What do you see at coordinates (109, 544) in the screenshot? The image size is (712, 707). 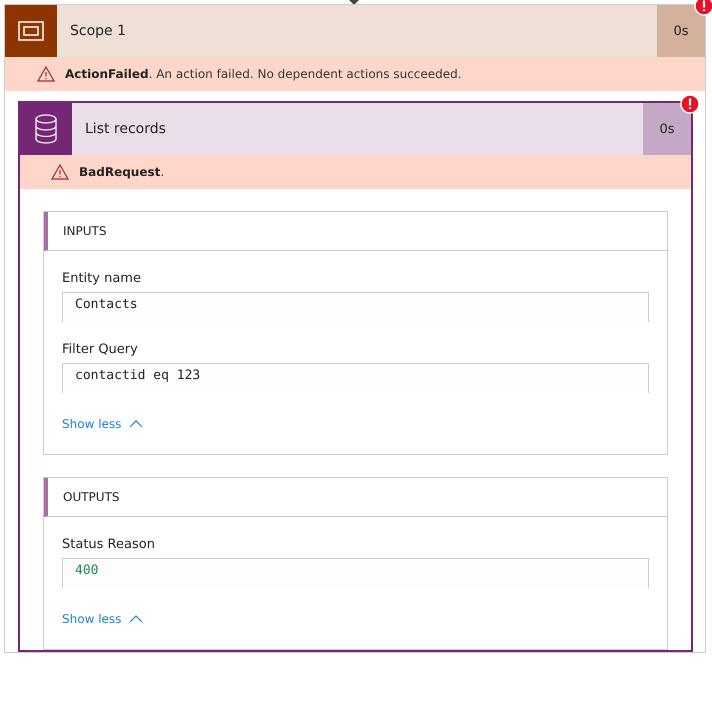 I see `field-label: Status Reason` at bounding box center [109, 544].